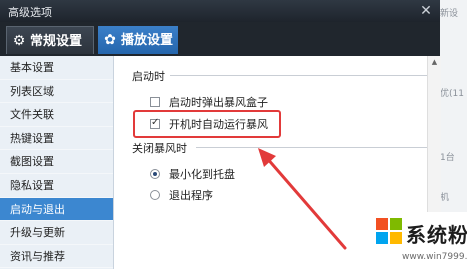  I want to click on site-watermark: 系统粉 www.win7999.com, so click(419, 240).